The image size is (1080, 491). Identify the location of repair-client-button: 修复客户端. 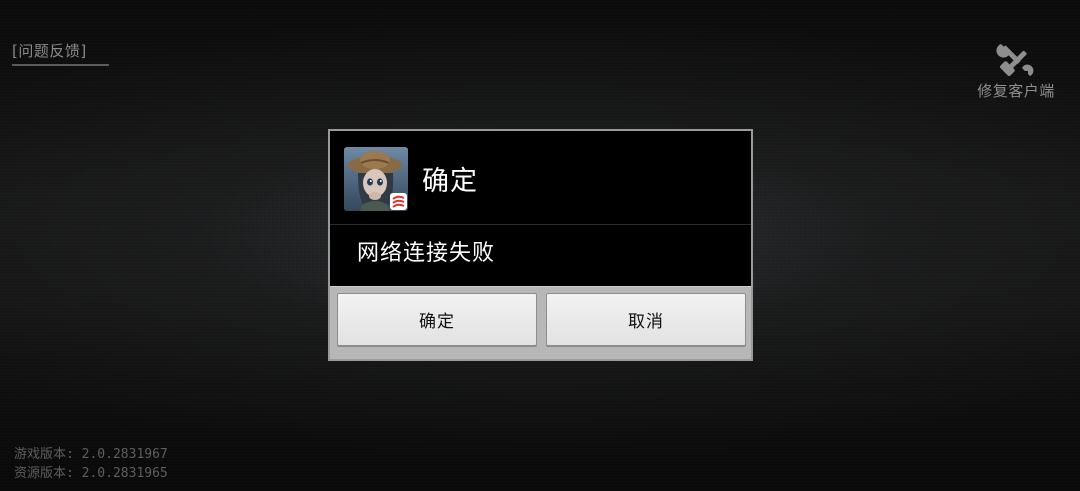
(1016, 70).